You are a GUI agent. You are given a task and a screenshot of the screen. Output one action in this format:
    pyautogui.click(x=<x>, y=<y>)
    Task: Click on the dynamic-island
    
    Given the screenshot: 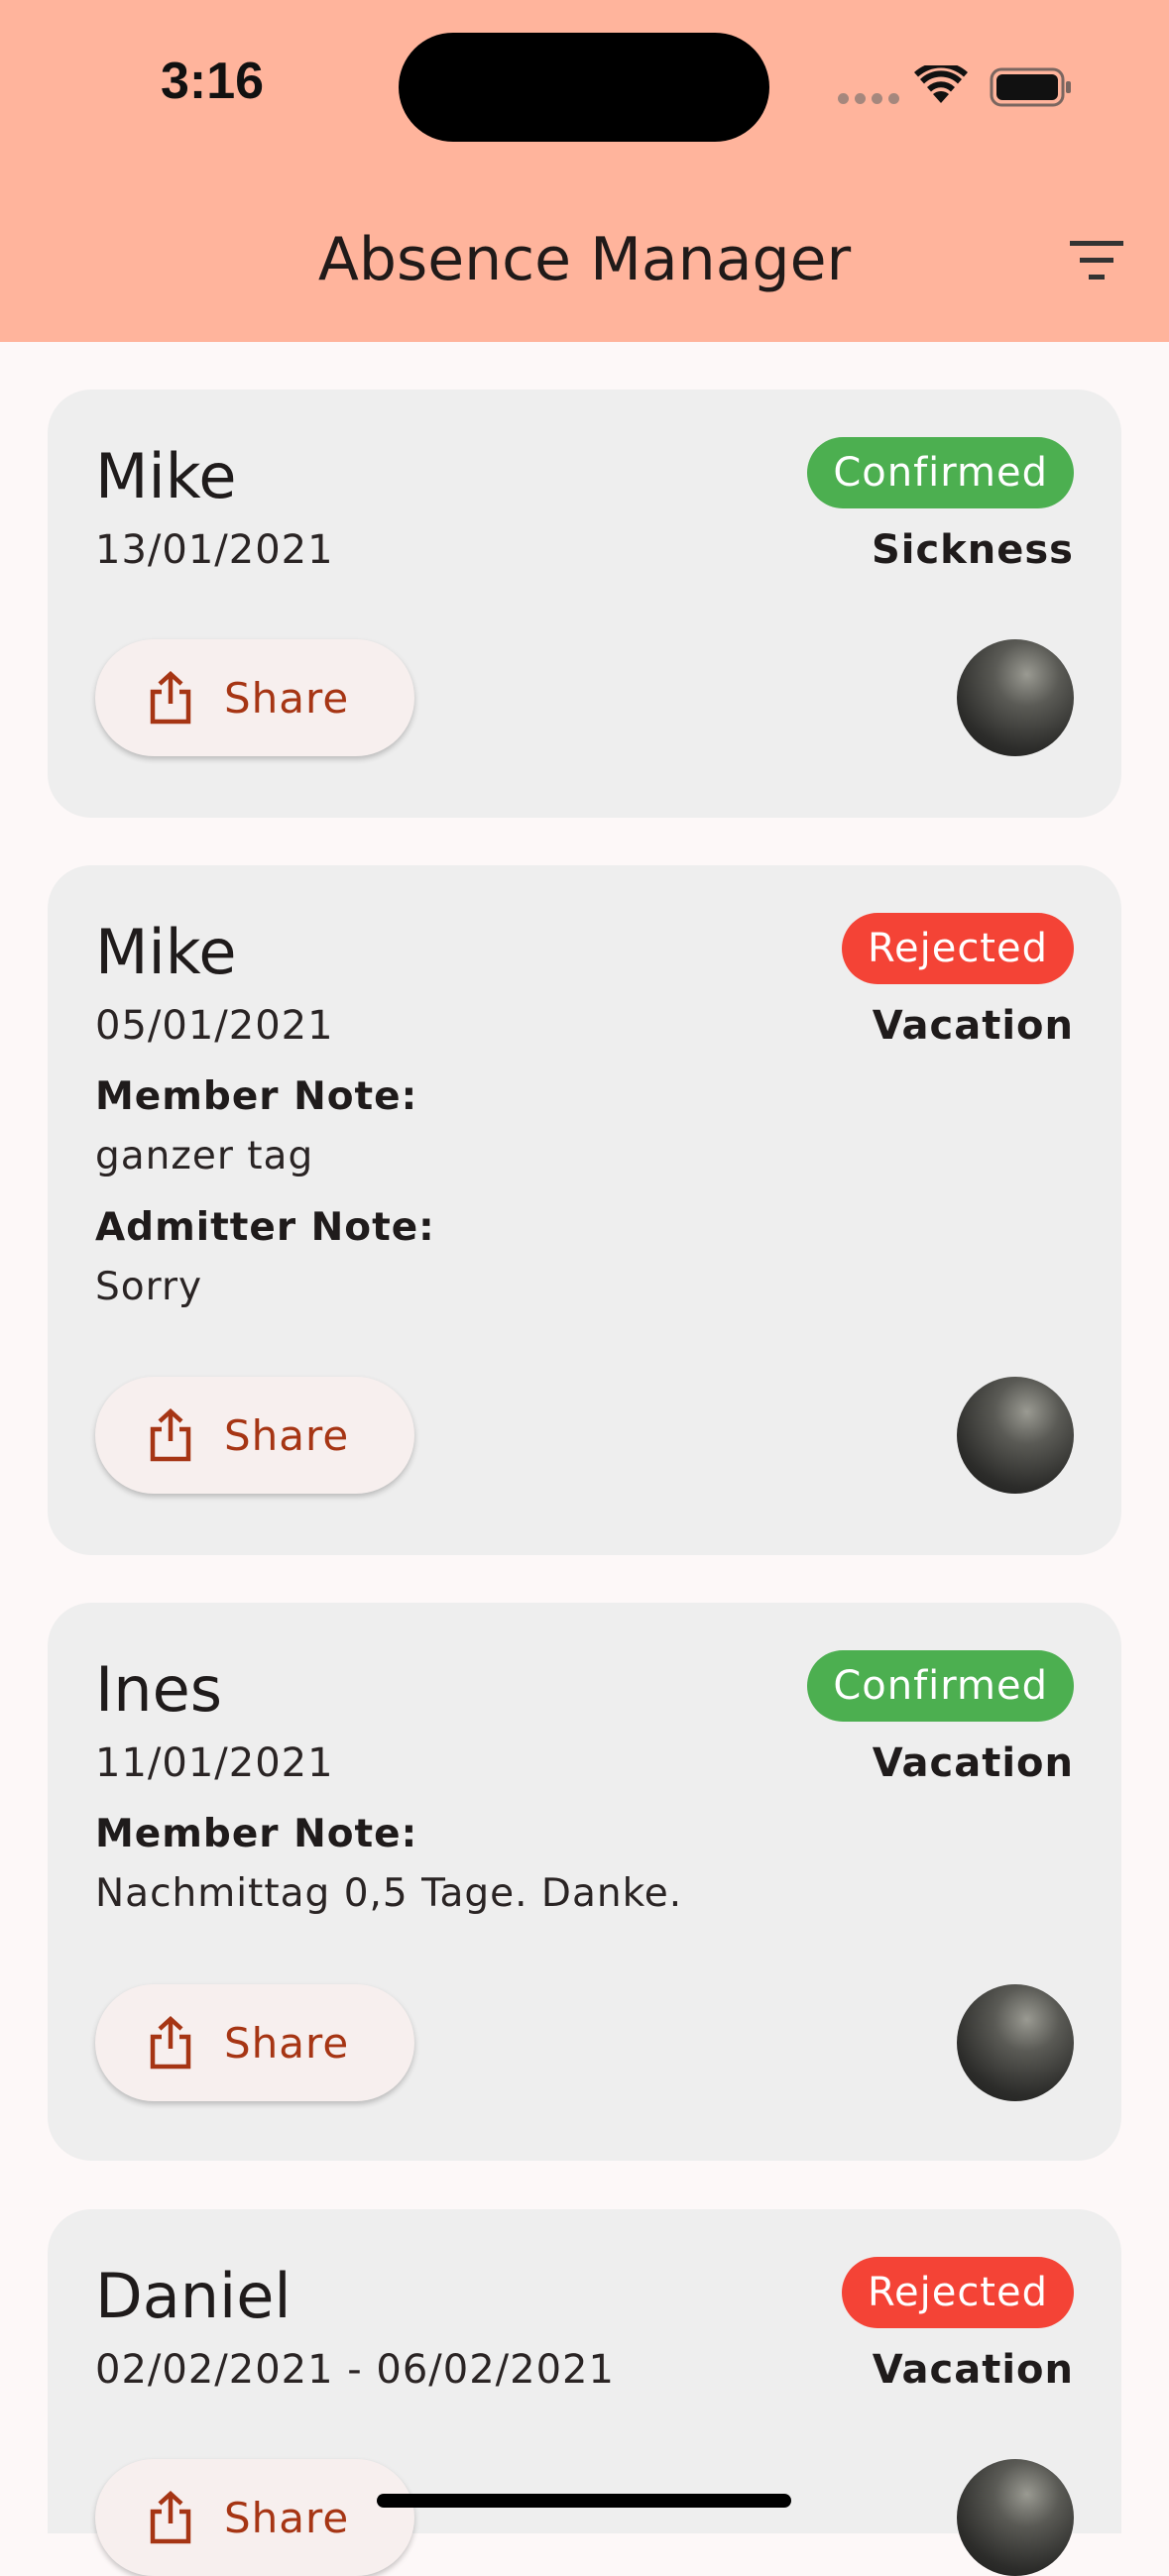 What is the action you would take?
    pyautogui.click(x=584, y=87)
    